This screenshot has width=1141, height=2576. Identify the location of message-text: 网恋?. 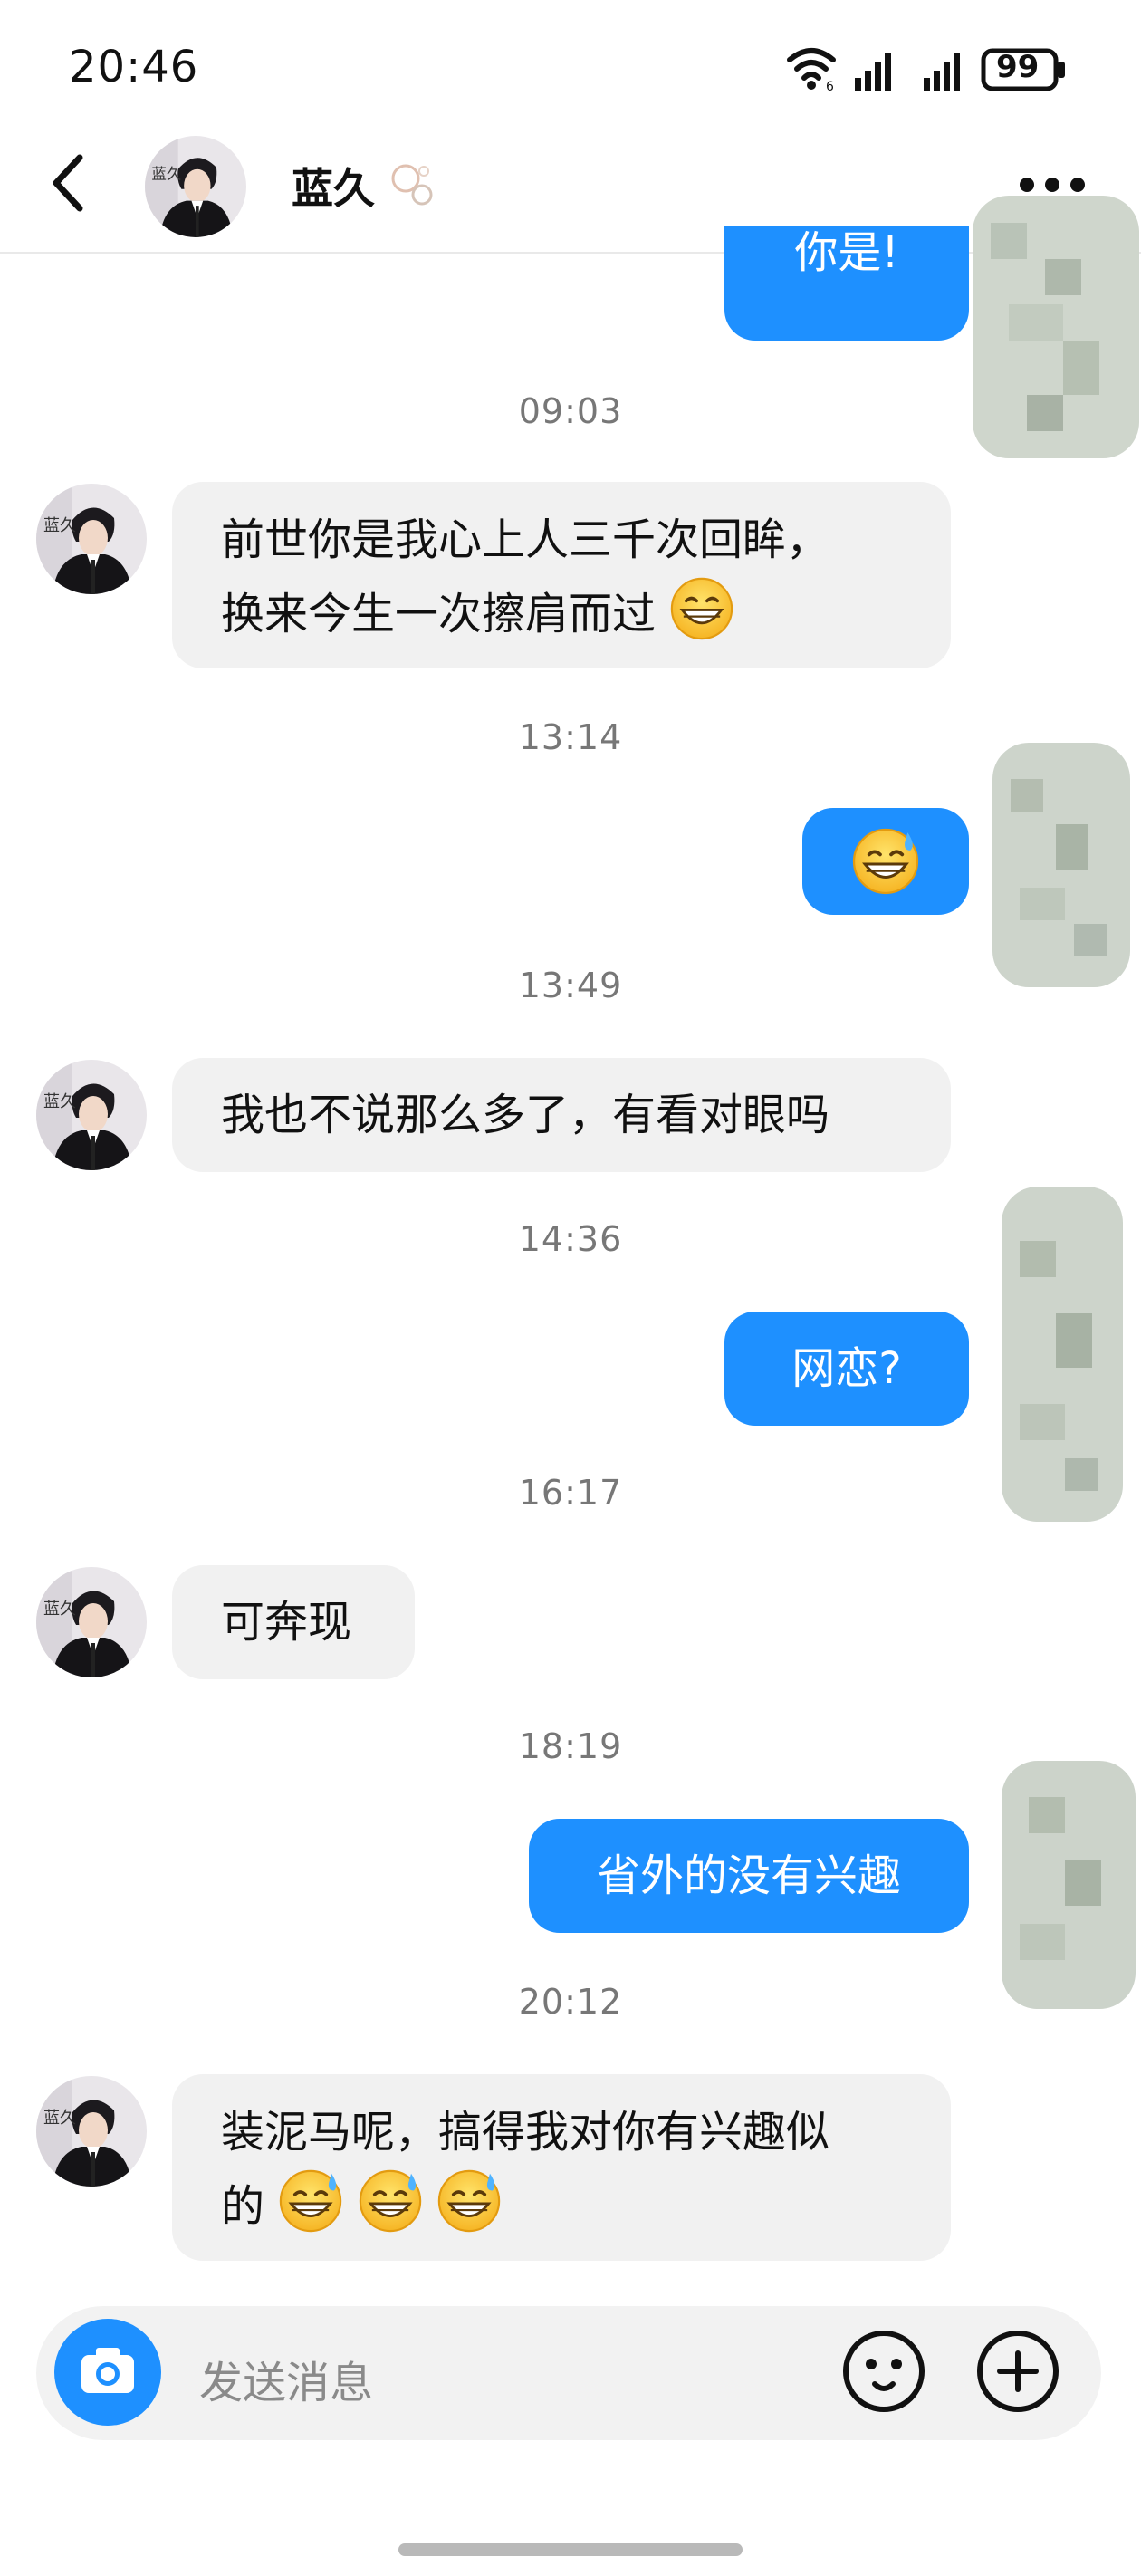
(846, 1368).